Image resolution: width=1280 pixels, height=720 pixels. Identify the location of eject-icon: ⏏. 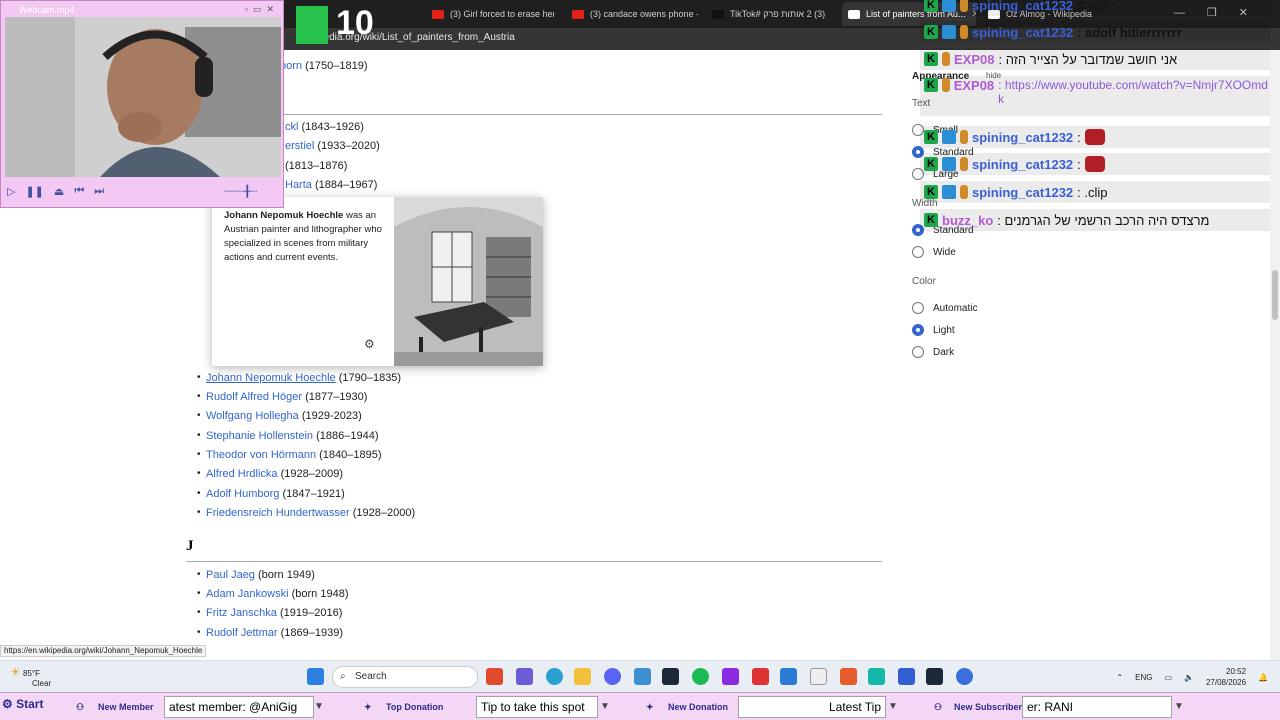
(59, 191).